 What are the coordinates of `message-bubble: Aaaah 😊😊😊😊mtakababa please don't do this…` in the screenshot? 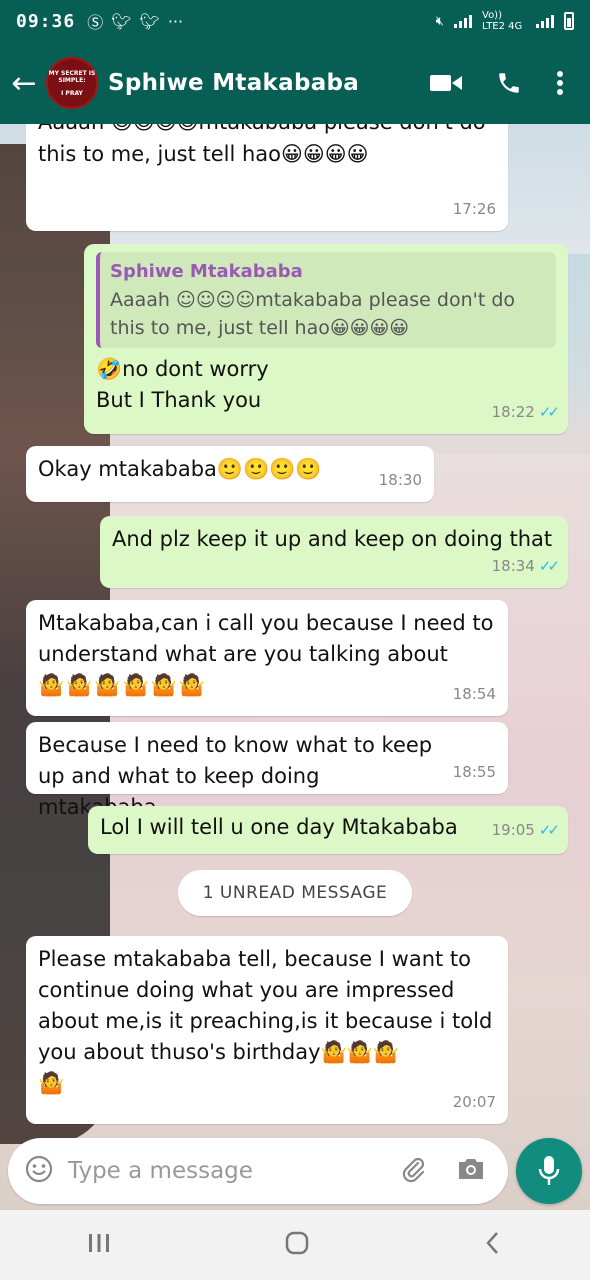 It's located at (267, 177).